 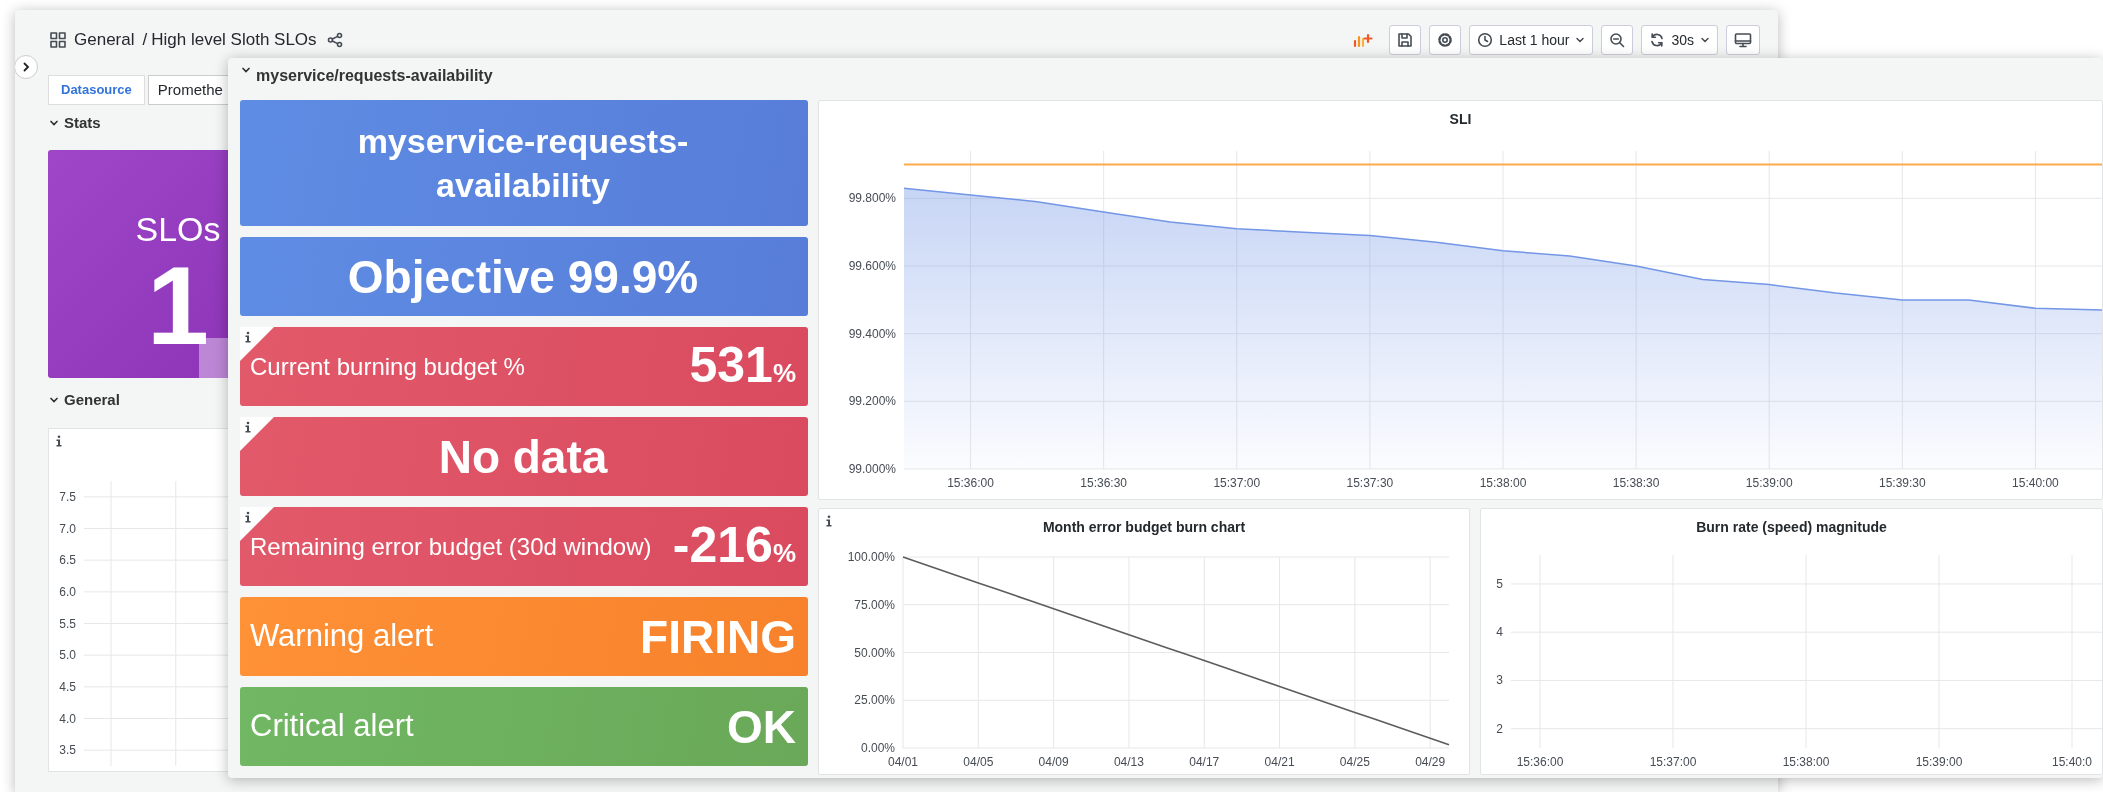 I want to click on axis-tick-label: 15:37:30, so click(x=1370, y=483).